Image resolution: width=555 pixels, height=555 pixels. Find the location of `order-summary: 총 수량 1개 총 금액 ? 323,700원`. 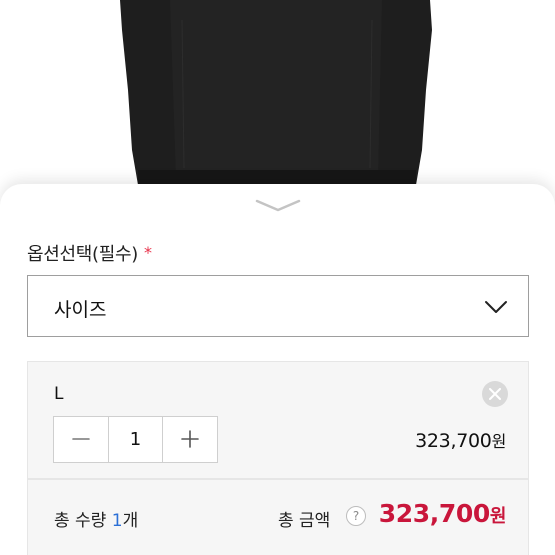

order-summary: 총 수량 1개 총 금액 ? 323,700원 is located at coordinates (278, 517).